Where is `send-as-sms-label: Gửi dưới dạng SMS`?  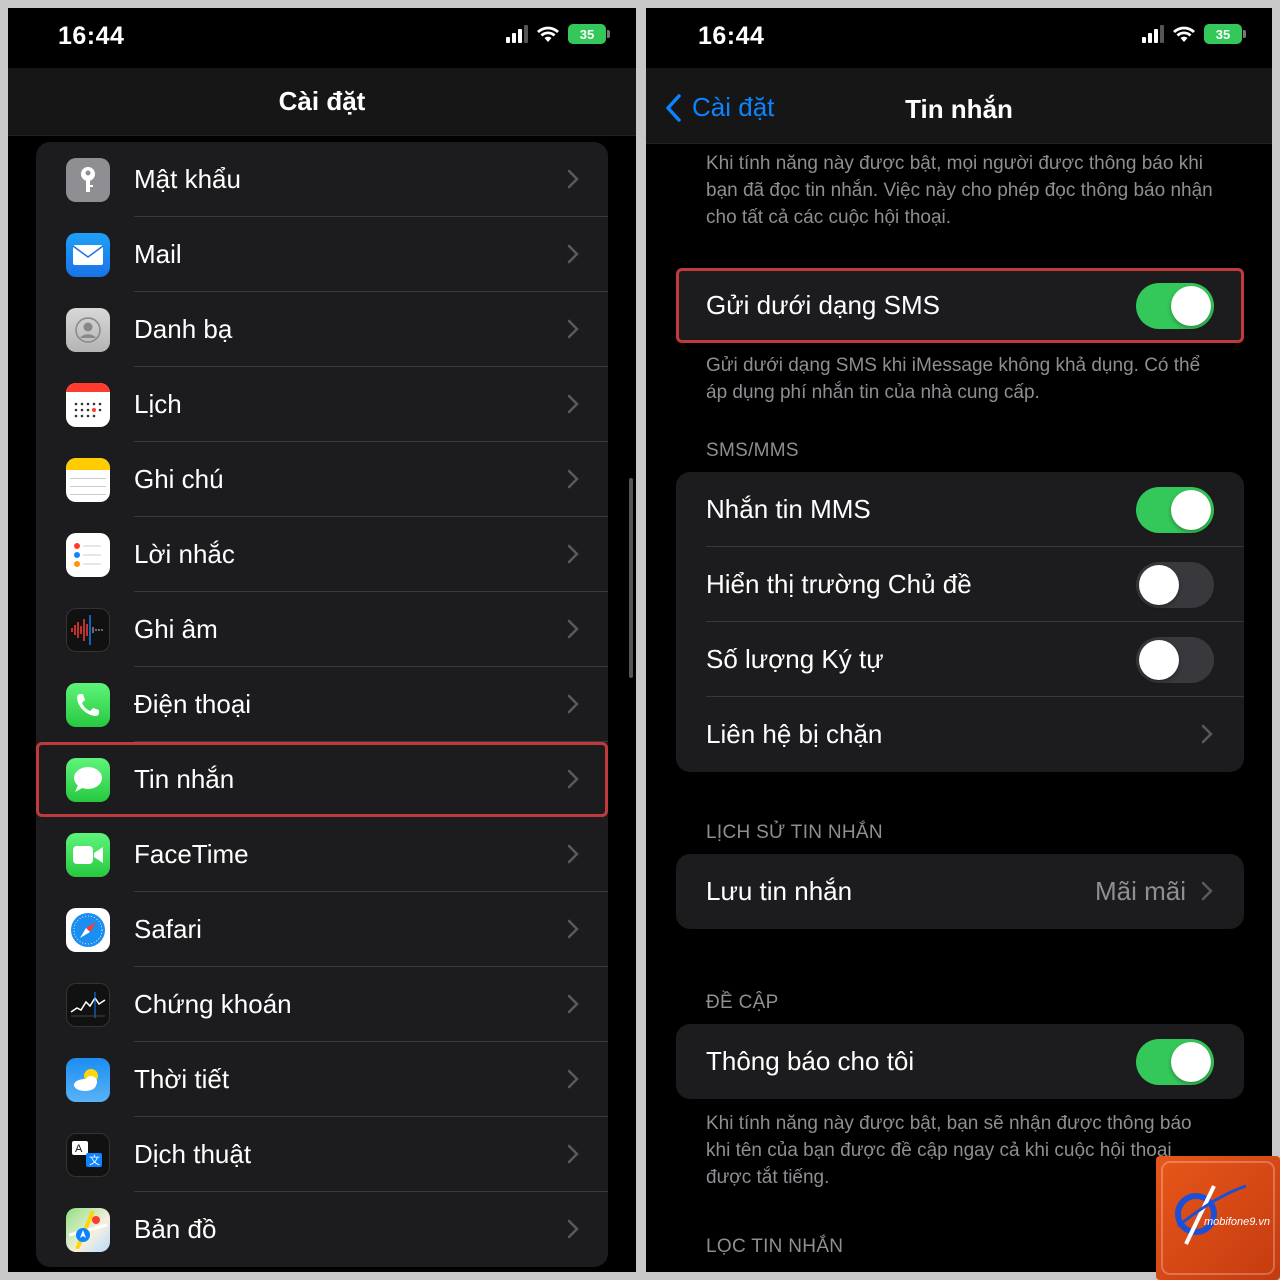 send-as-sms-label: Gửi dưới dạng SMS is located at coordinates (823, 305).